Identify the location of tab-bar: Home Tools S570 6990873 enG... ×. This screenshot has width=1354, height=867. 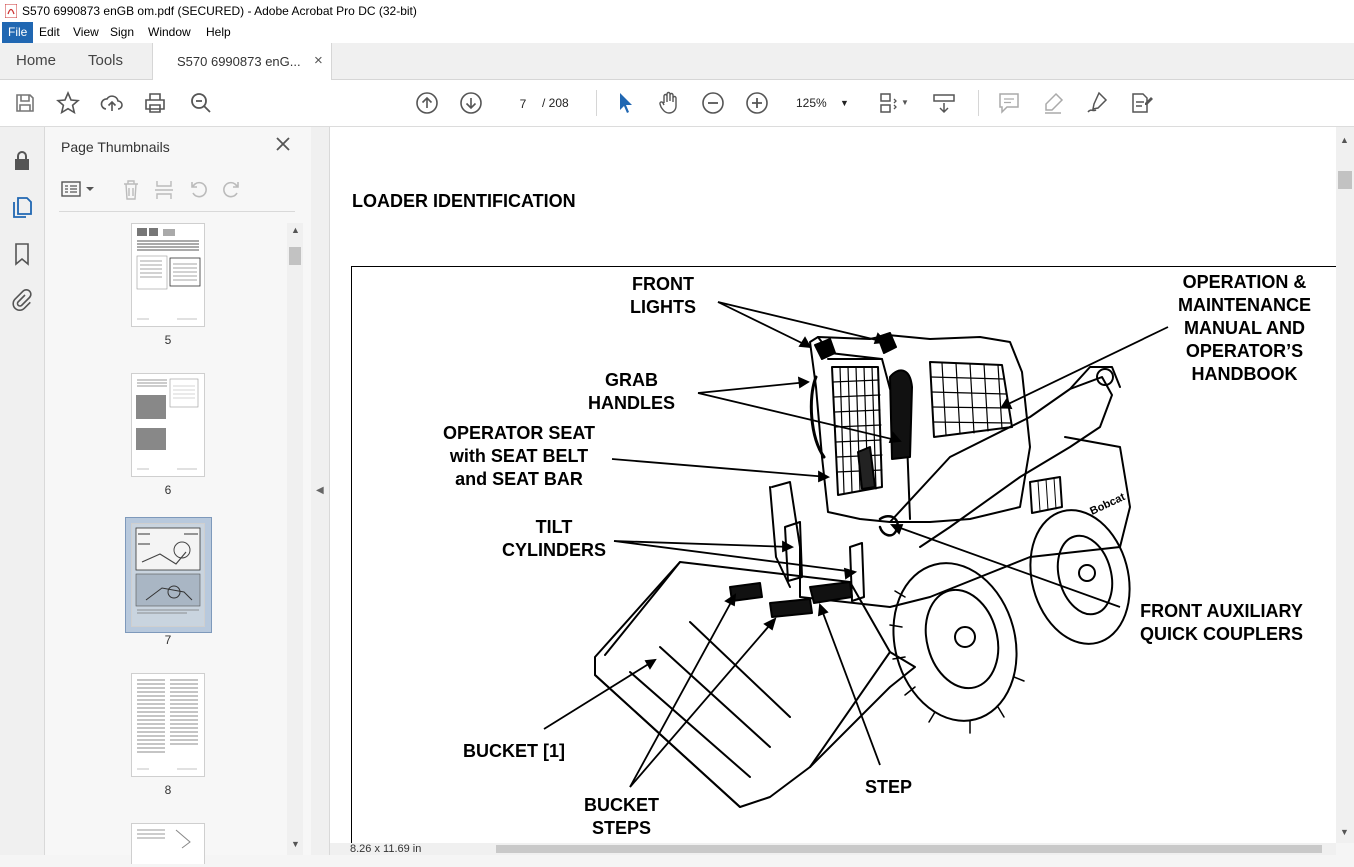
(677, 61).